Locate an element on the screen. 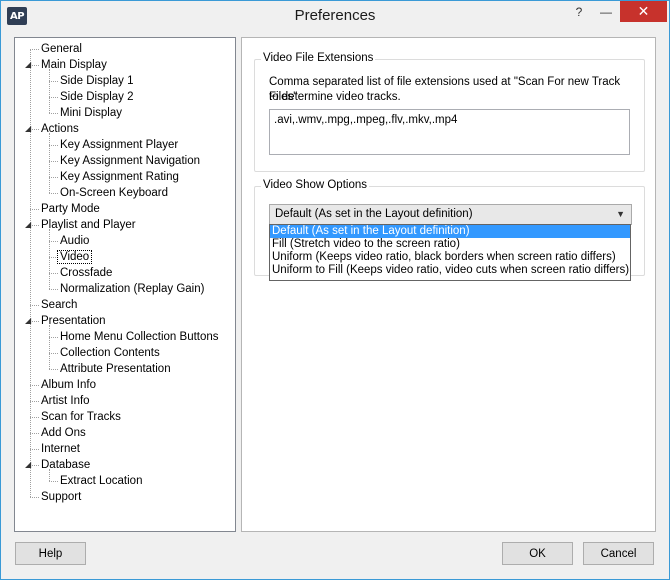  chevron-down-icon: ▼ is located at coordinates (620, 214).